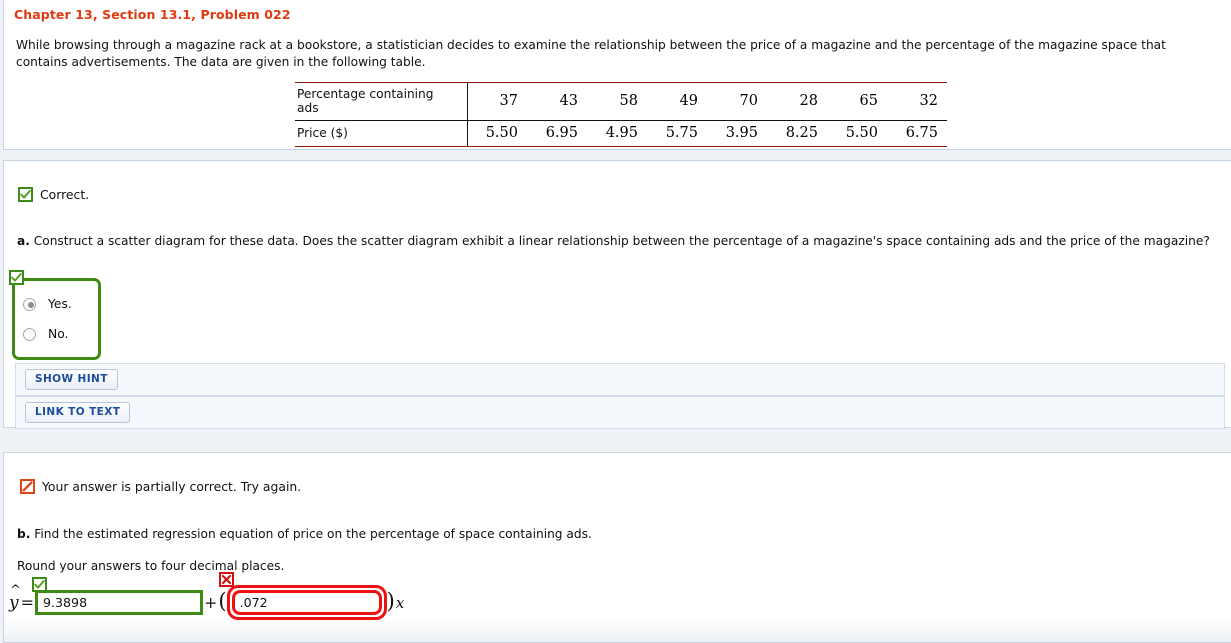  I want to click on table-cell: 37, so click(497, 101).